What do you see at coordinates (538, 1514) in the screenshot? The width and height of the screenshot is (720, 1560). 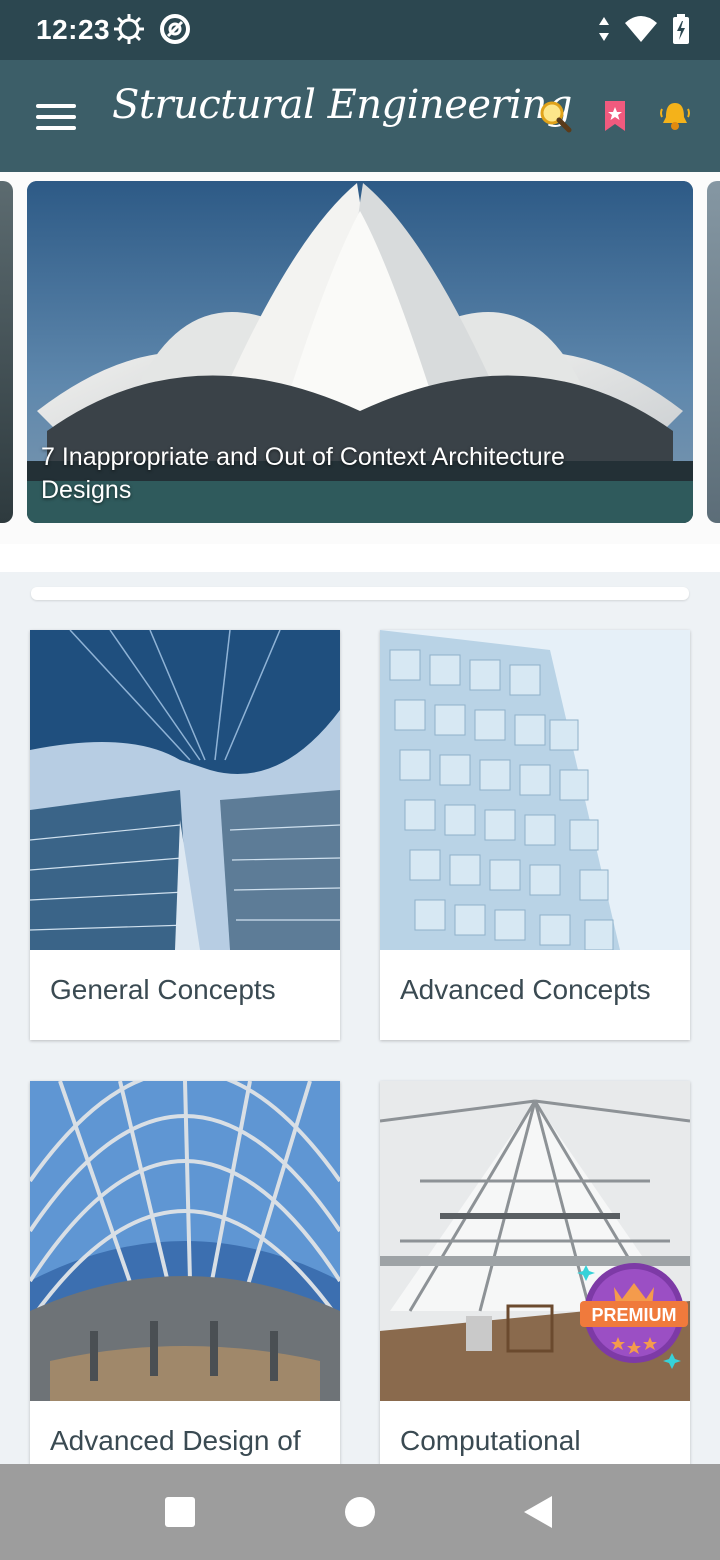 I see `back-triangle-icon` at bounding box center [538, 1514].